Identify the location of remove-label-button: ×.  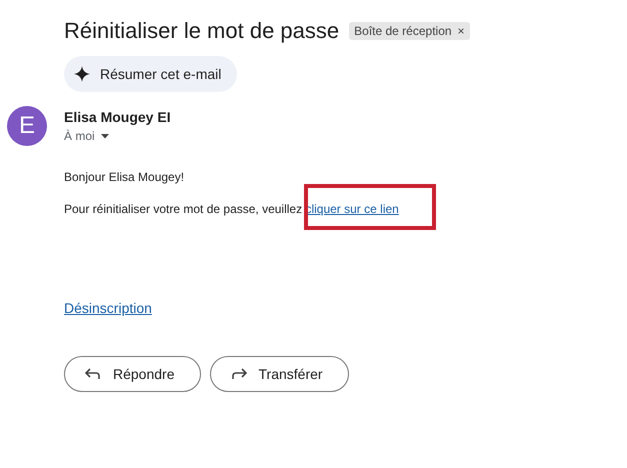
(461, 31).